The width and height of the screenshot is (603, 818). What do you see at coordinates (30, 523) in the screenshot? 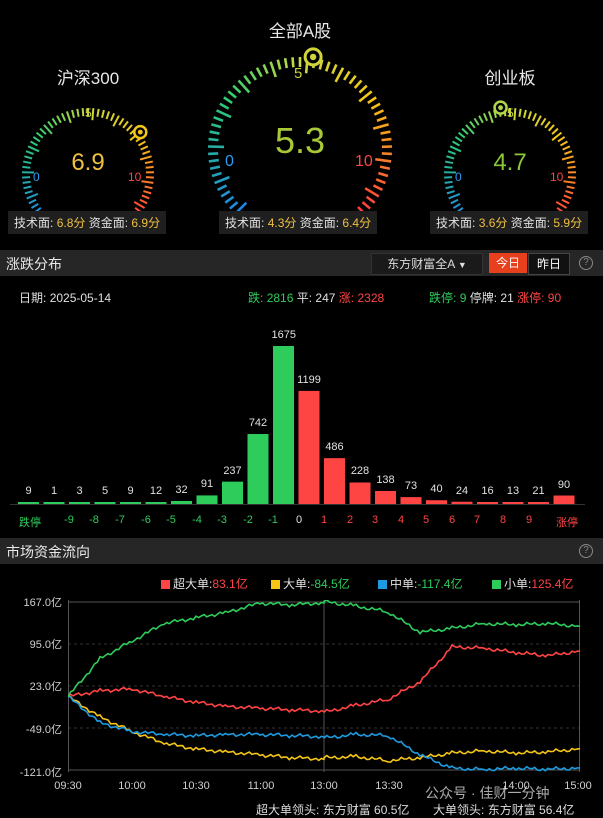
I see `histogram-category-label: 跌停` at bounding box center [30, 523].